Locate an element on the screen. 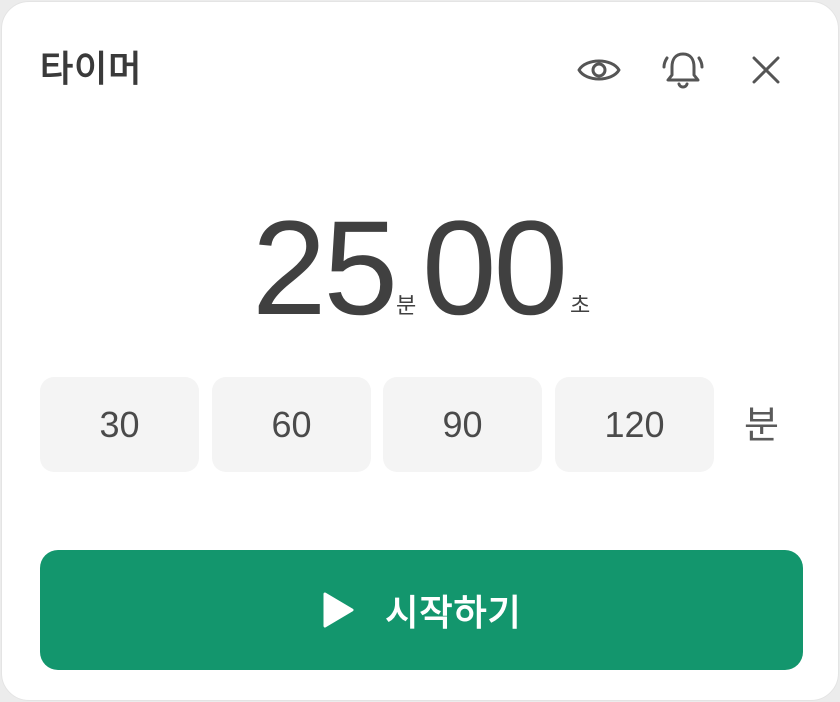 Image resolution: width=840 pixels, height=702 pixels. close-icon is located at coordinates (766, 70).